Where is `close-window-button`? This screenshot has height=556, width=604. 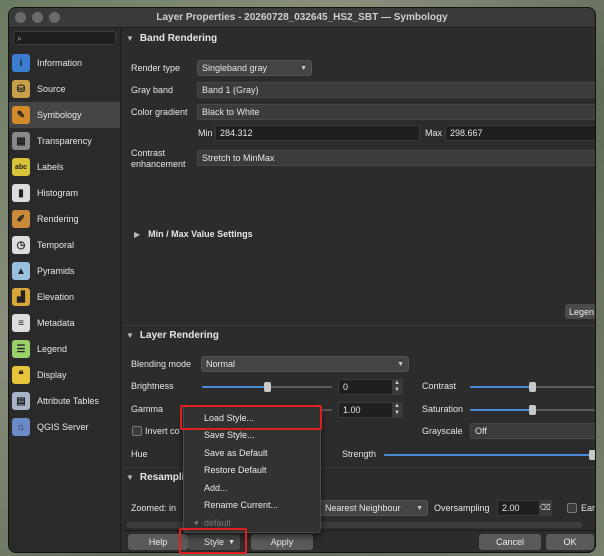 close-window-button is located at coordinates (20, 17).